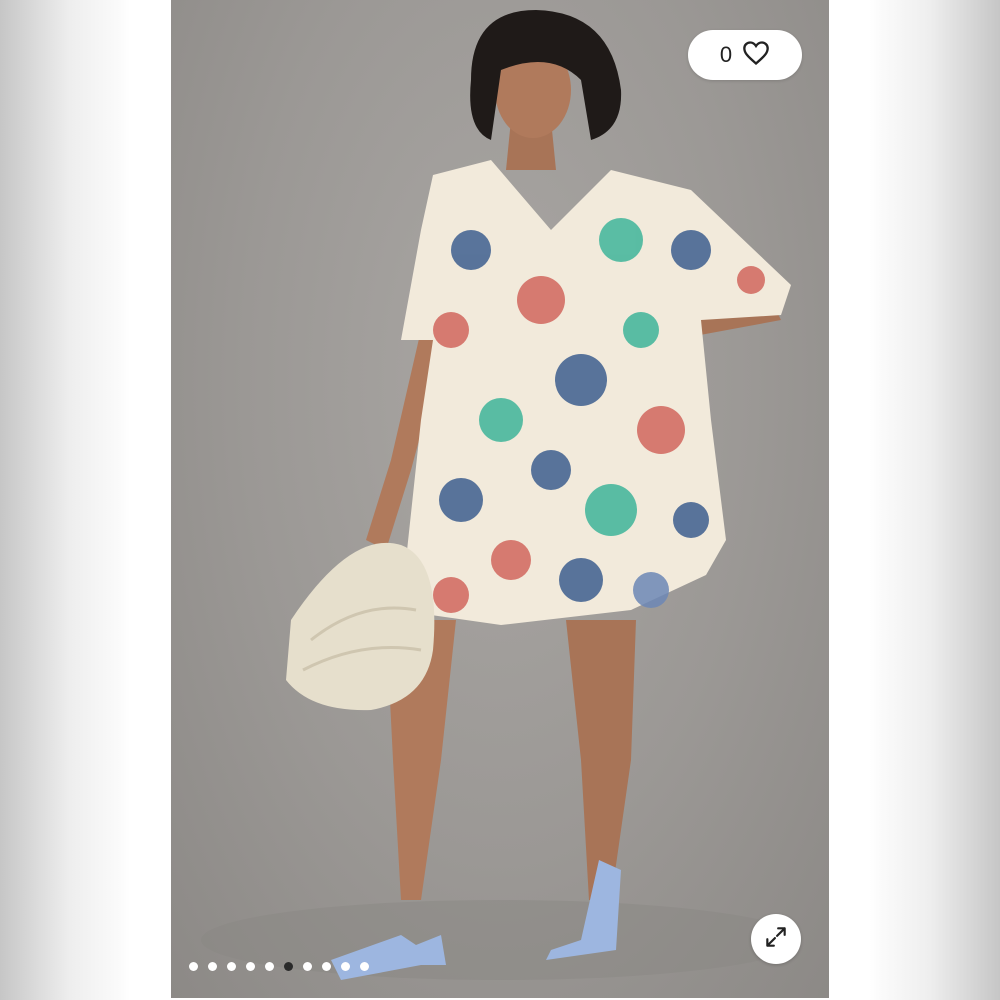  I want to click on expand-button, so click(776, 939).